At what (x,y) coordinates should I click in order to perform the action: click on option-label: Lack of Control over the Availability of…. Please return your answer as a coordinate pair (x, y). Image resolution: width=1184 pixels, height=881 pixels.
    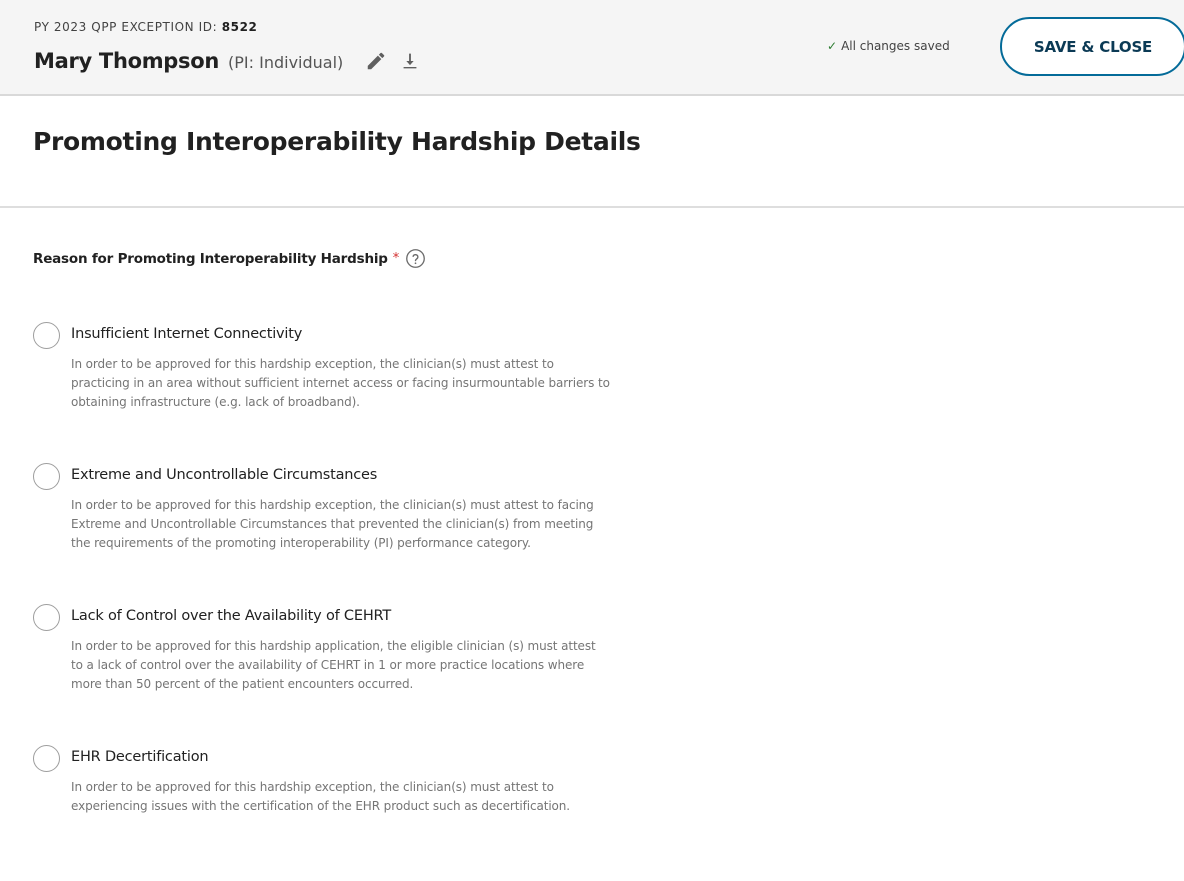
    Looking at the image, I should click on (231, 616).